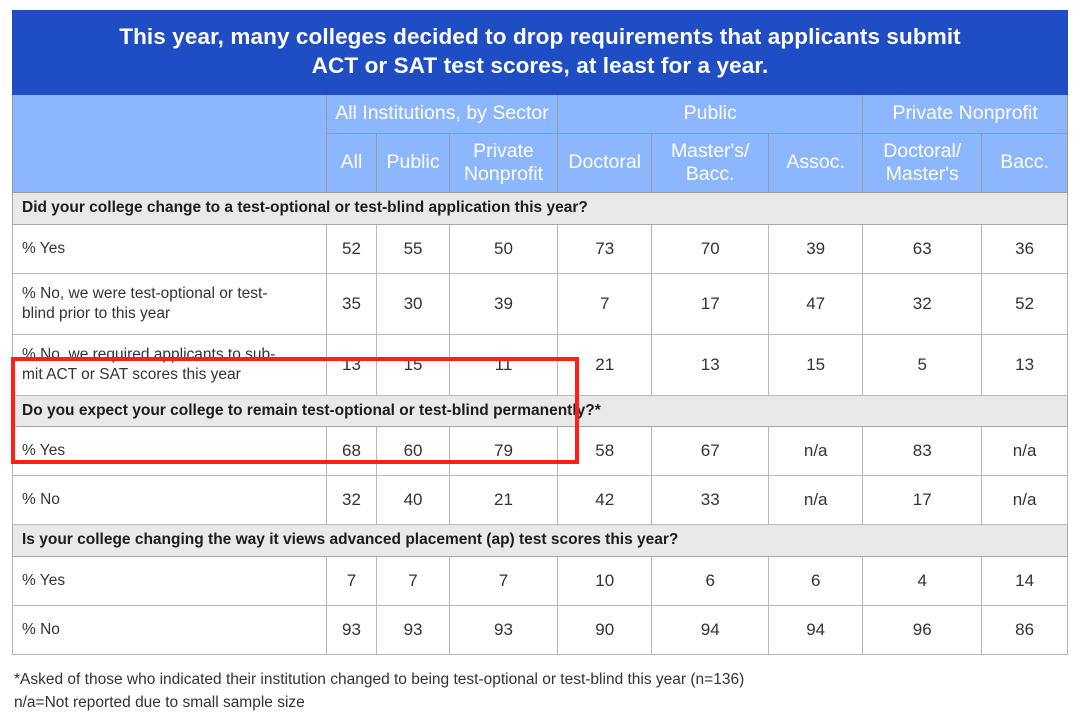 The image size is (1080, 714). Describe the element at coordinates (540, 500) in the screenshot. I see `table-row: % No 32 40 21 42 33 n/a 17 n/a` at that location.